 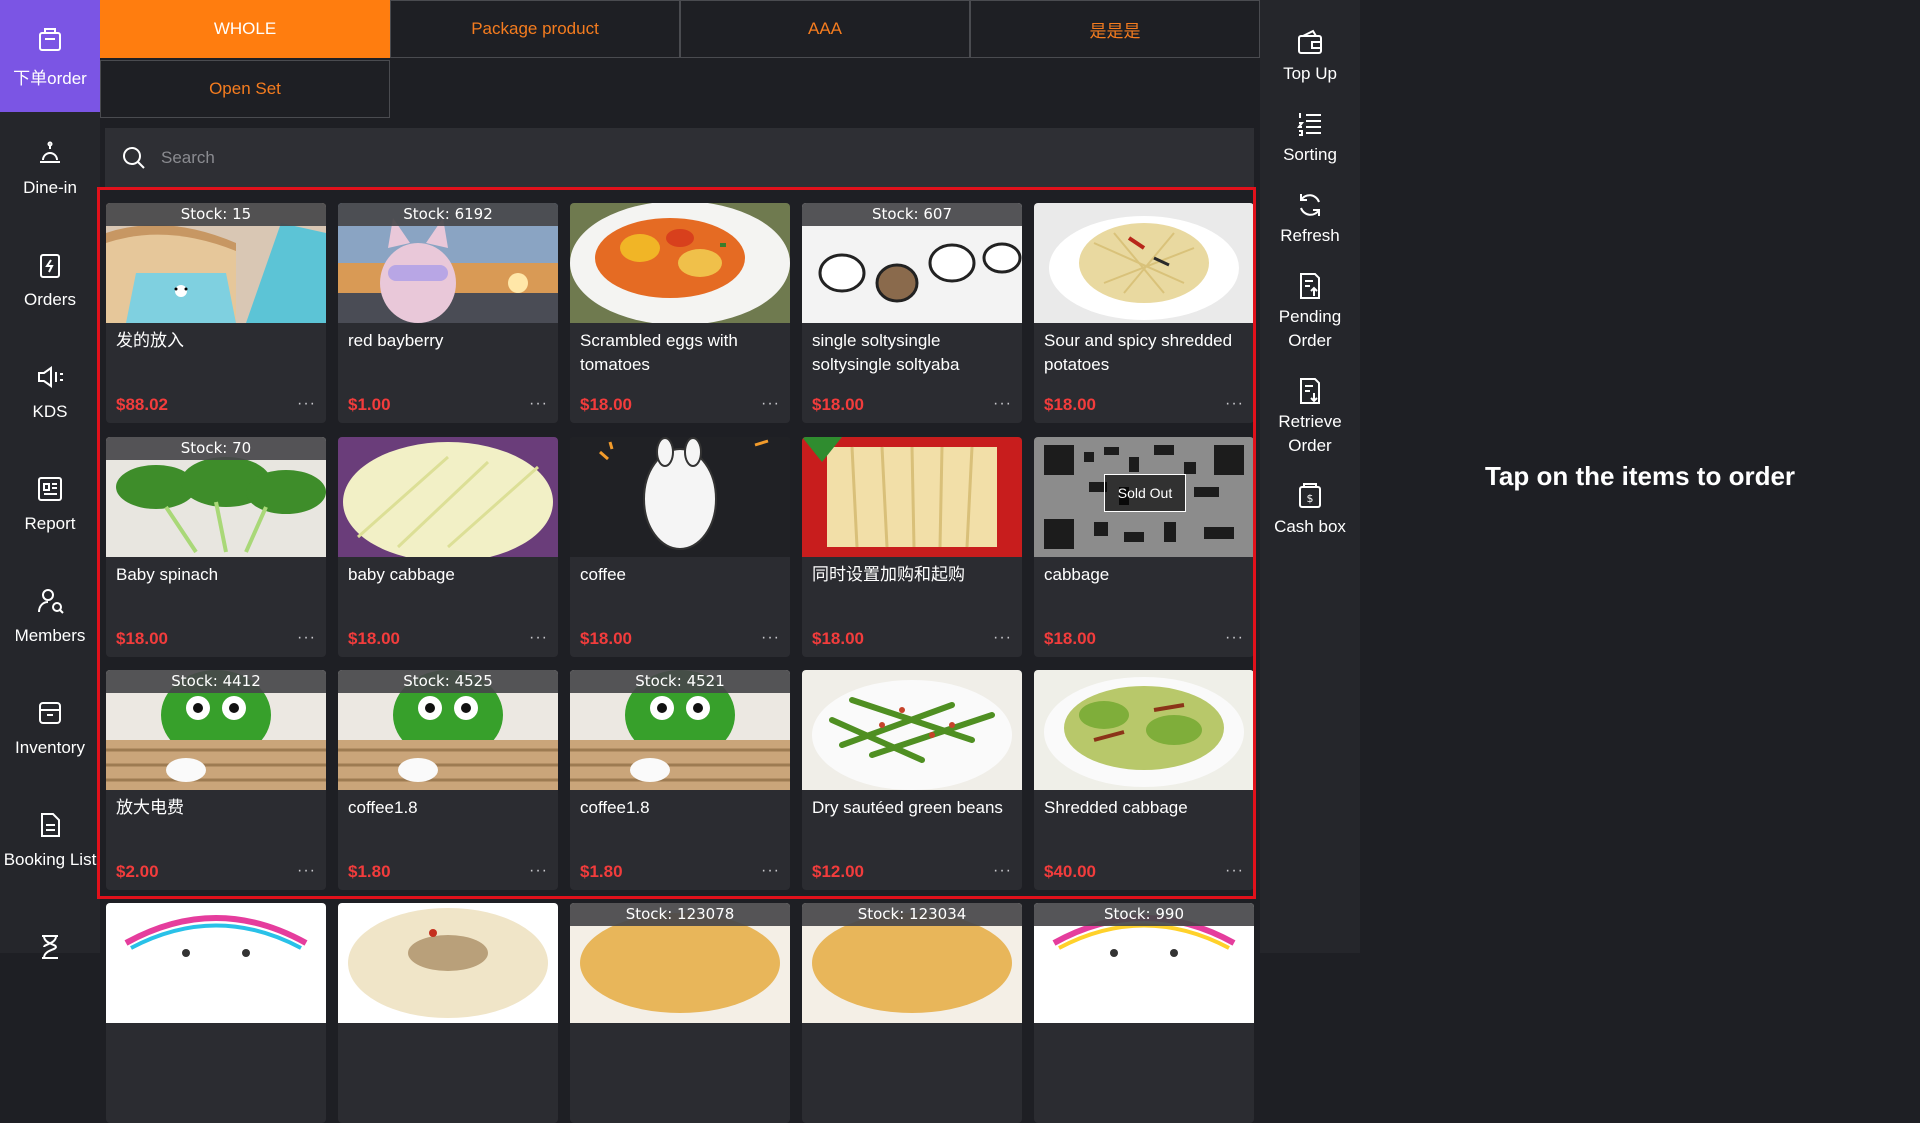 I want to click on product-name: red bayberry, so click(x=396, y=340).